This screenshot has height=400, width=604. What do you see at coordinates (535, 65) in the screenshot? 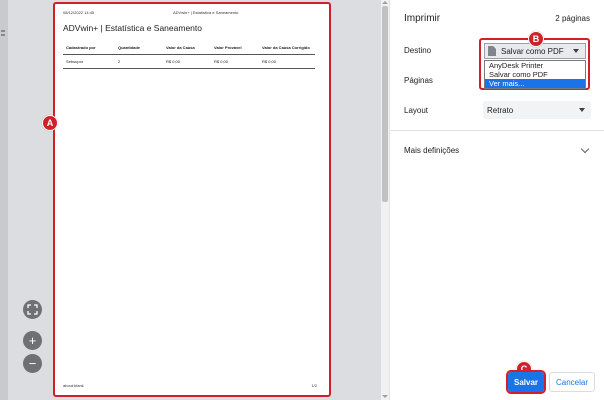
I see `dropdown-option-anydesk: AnyDesk Printer` at bounding box center [535, 65].